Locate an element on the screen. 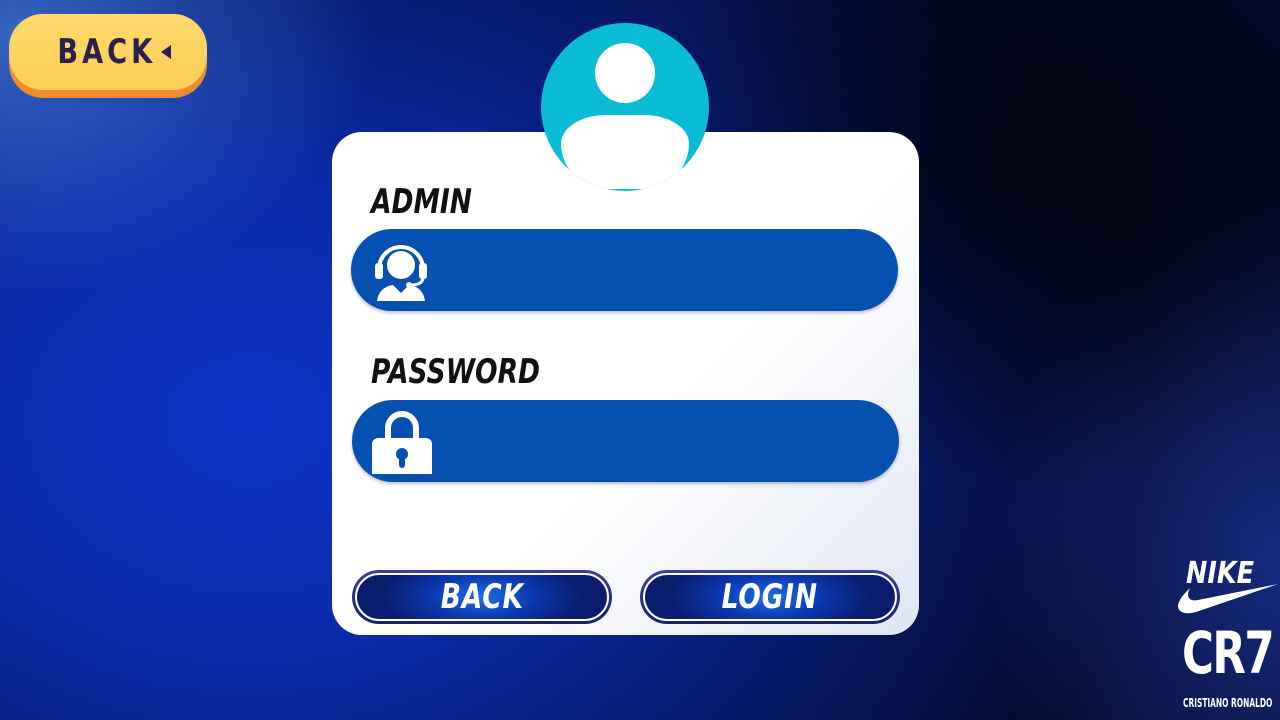 This screenshot has height=720, width=1280. back-button-label: BACK is located at coordinates (482, 597).